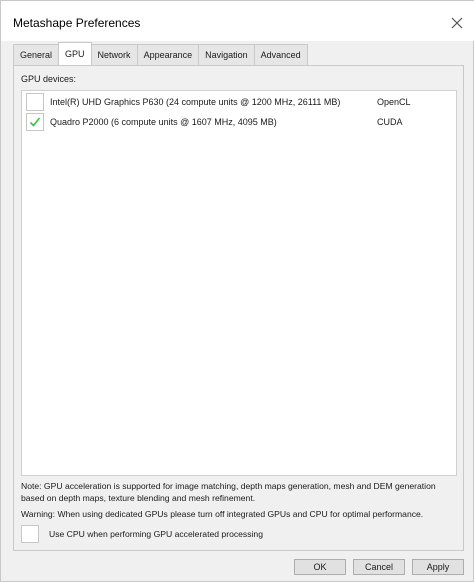 This screenshot has width=474, height=582. I want to click on device-api: CUDA, so click(390, 122).